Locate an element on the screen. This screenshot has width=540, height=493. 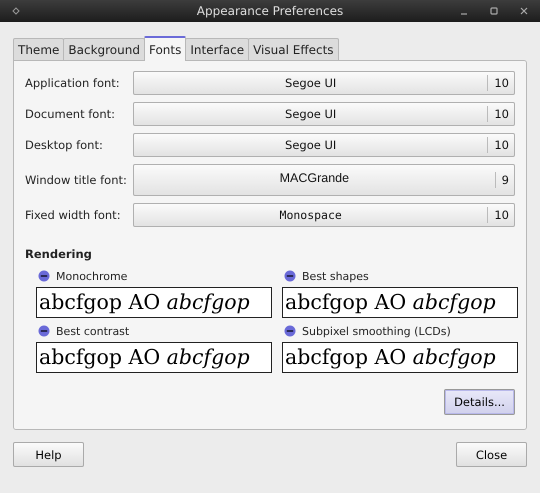
font-button: MACGrande 9 is located at coordinates (324, 180).